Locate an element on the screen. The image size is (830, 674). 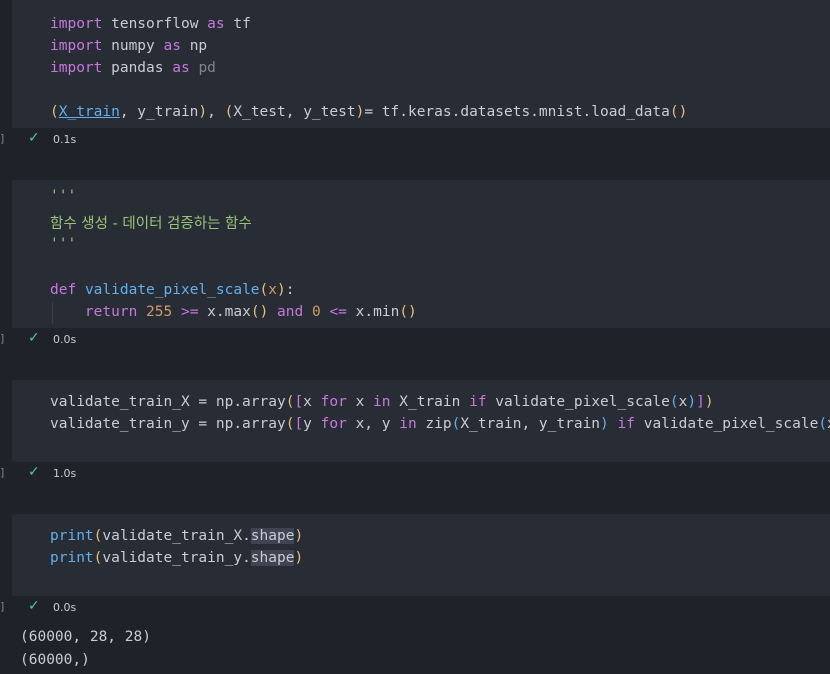
code-line: def validate_pixel_scale(x): is located at coordinates (172, 290).